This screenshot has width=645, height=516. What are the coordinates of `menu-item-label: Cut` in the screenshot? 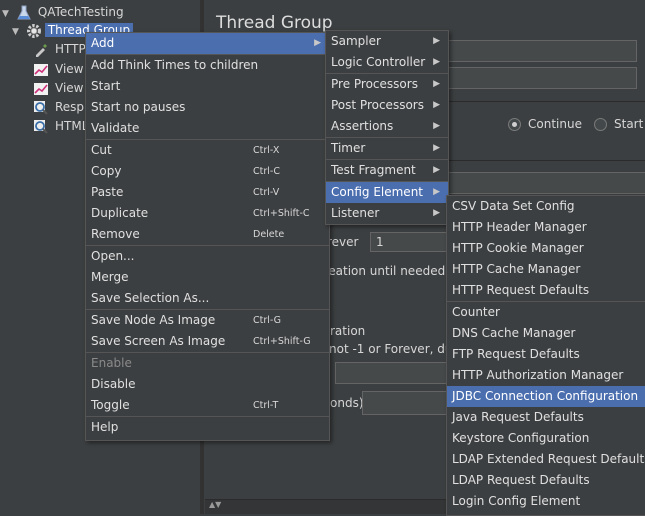 It's located at (101, 150).